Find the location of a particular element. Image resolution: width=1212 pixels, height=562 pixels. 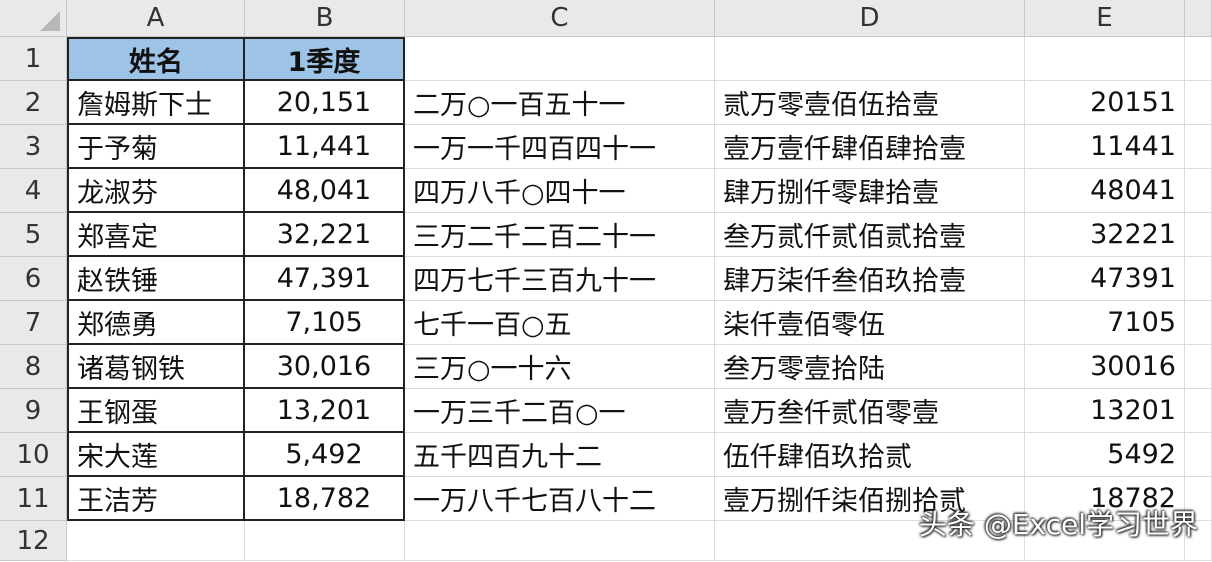

cell-f8 is located at coordinates (1198, 367).